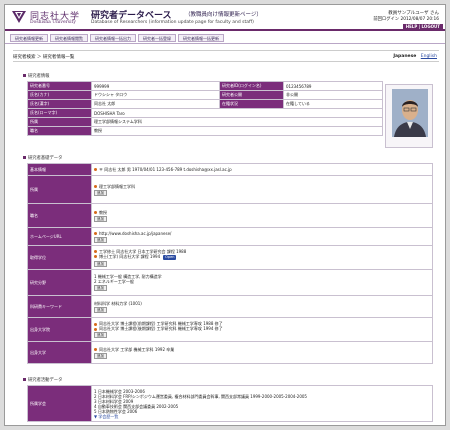  What do you see at coordinates (237, 122) in the screenshot?
I see `field-value: 理工学部情報システム学科` at bounding box center [237, 122].